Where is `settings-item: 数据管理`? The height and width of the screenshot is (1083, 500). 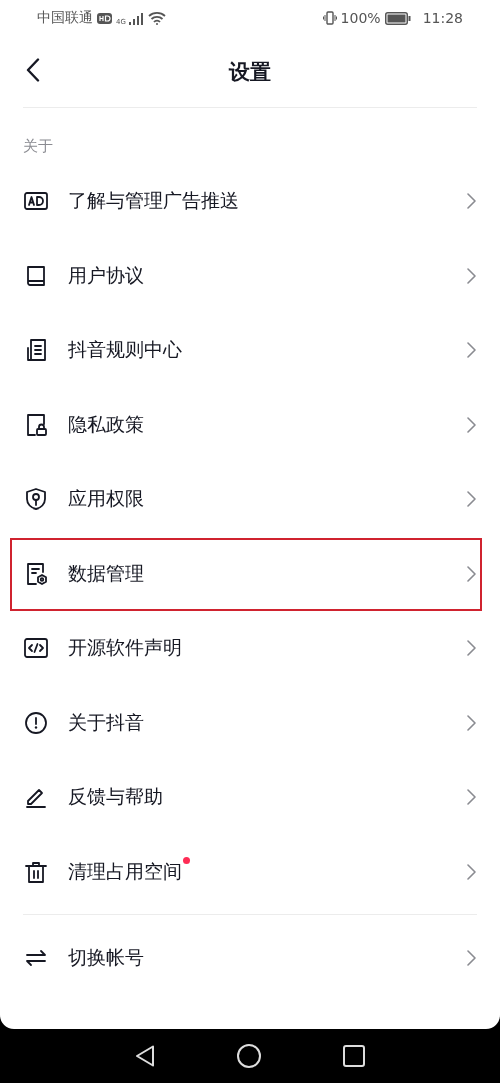 settings-item: 数据管理 is located at coordinates (250, 573).